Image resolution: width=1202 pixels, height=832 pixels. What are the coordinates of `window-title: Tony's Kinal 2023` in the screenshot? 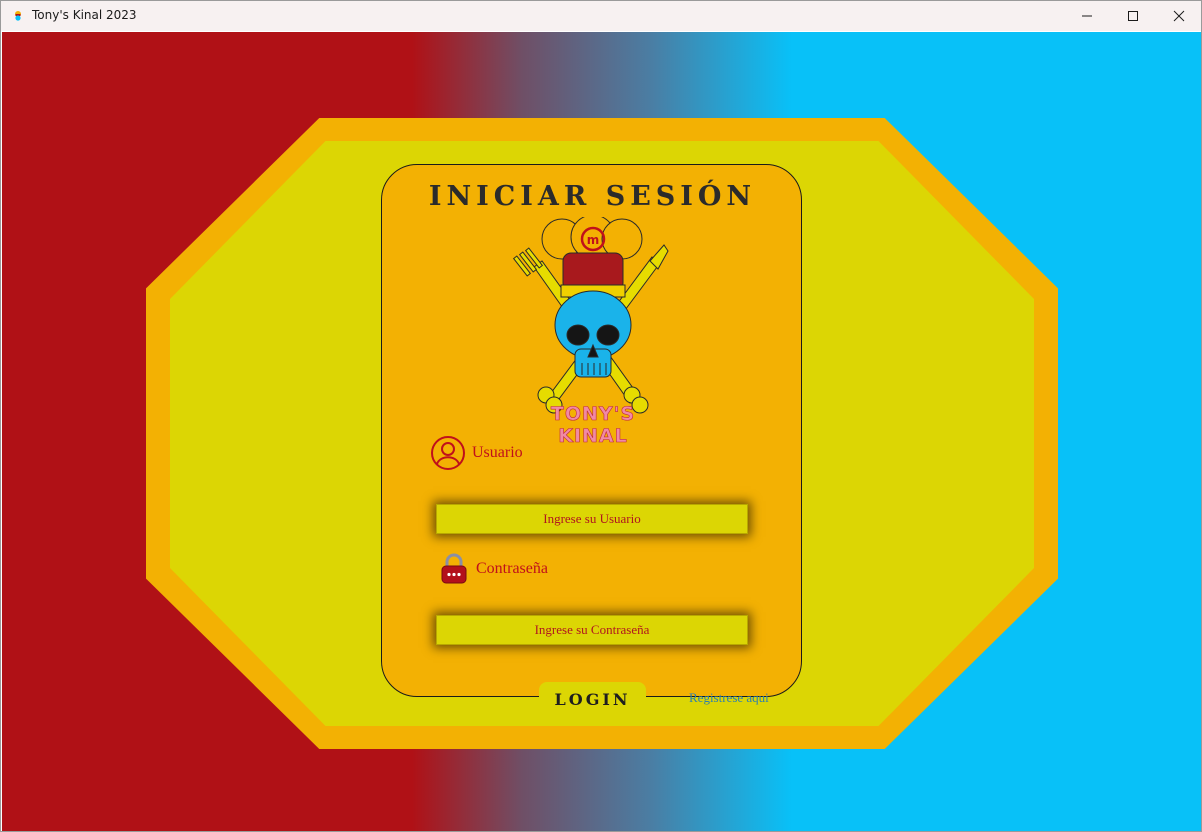 It's located at (84, 15).